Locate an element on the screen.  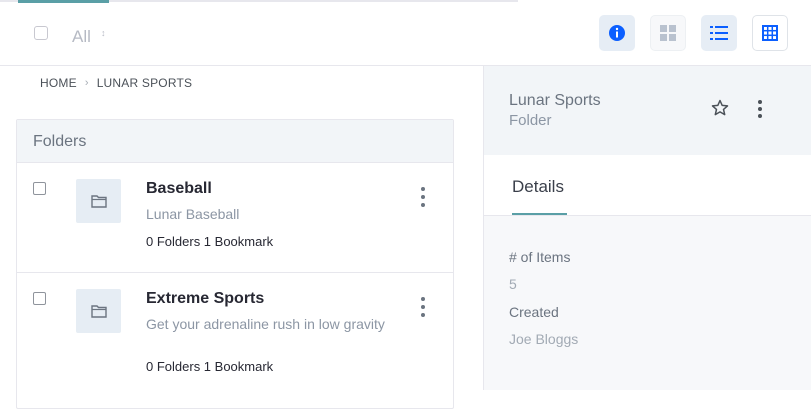
info-icon is located at coordinates (617, 33).